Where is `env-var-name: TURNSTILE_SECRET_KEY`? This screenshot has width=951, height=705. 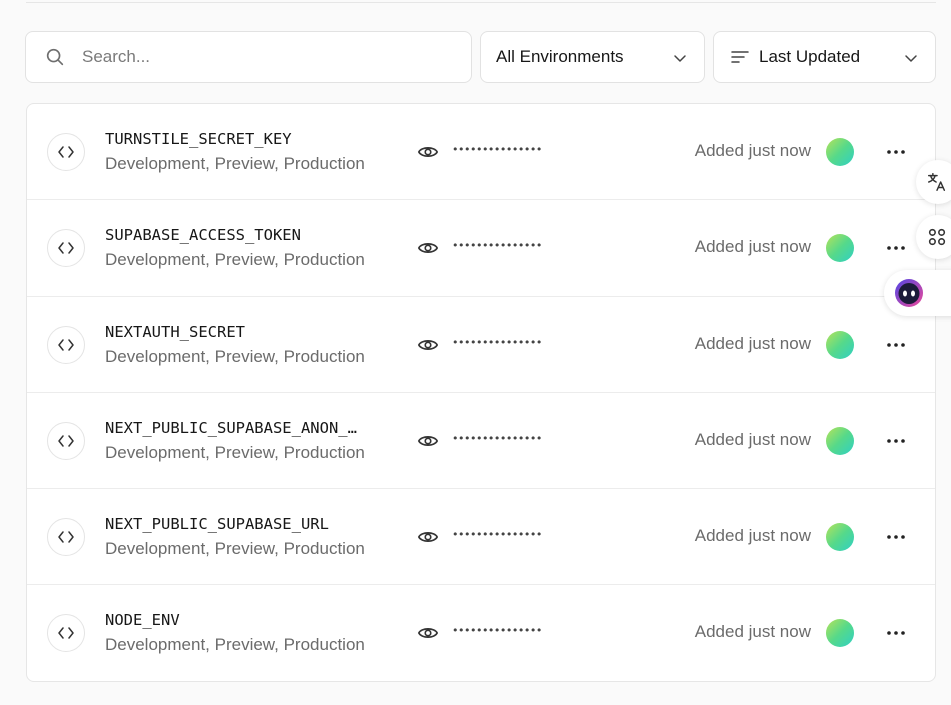 env-var-name: TURNSTILE_SECRET_KEY is located at coordinates (198, 139).